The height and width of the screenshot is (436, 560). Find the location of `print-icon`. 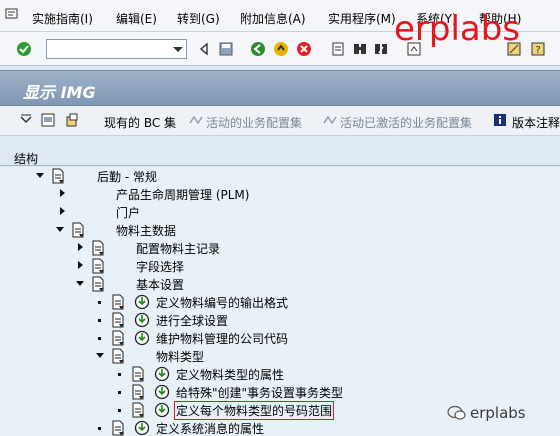

print-icon is located at coordinates (338, 49).